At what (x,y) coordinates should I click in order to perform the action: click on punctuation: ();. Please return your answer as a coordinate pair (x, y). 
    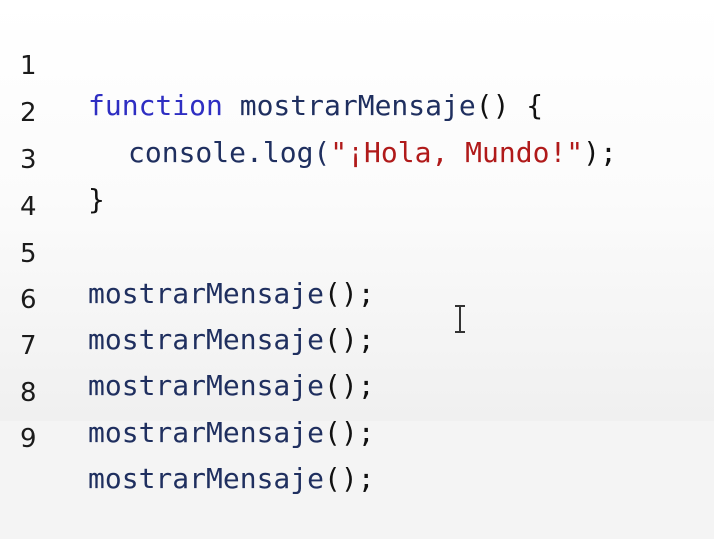
    Looking at the image, I should click on (349, 478).